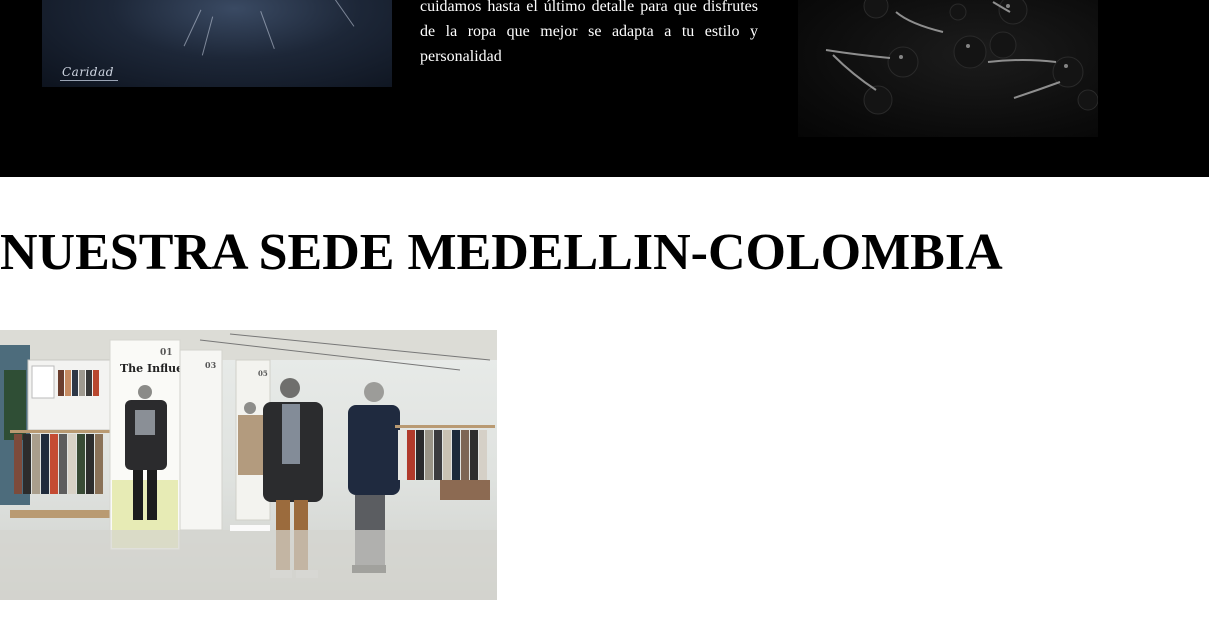 Image resolution: width=1209 pixels, height=633 pixels. Describe the element at coordinates (89, 73) in the screenshot. I see `portrait-signature: Caridad` at that location.